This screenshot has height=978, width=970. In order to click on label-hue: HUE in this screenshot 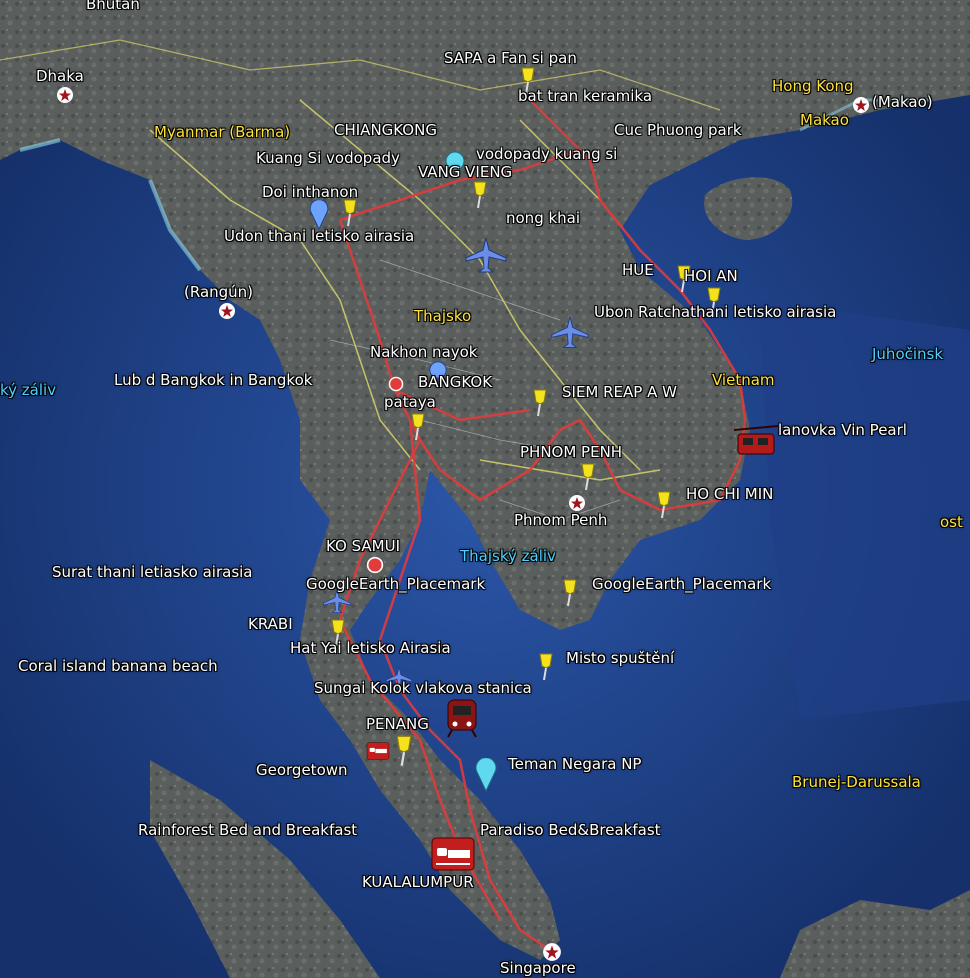, I will do `click(638, 270)`.